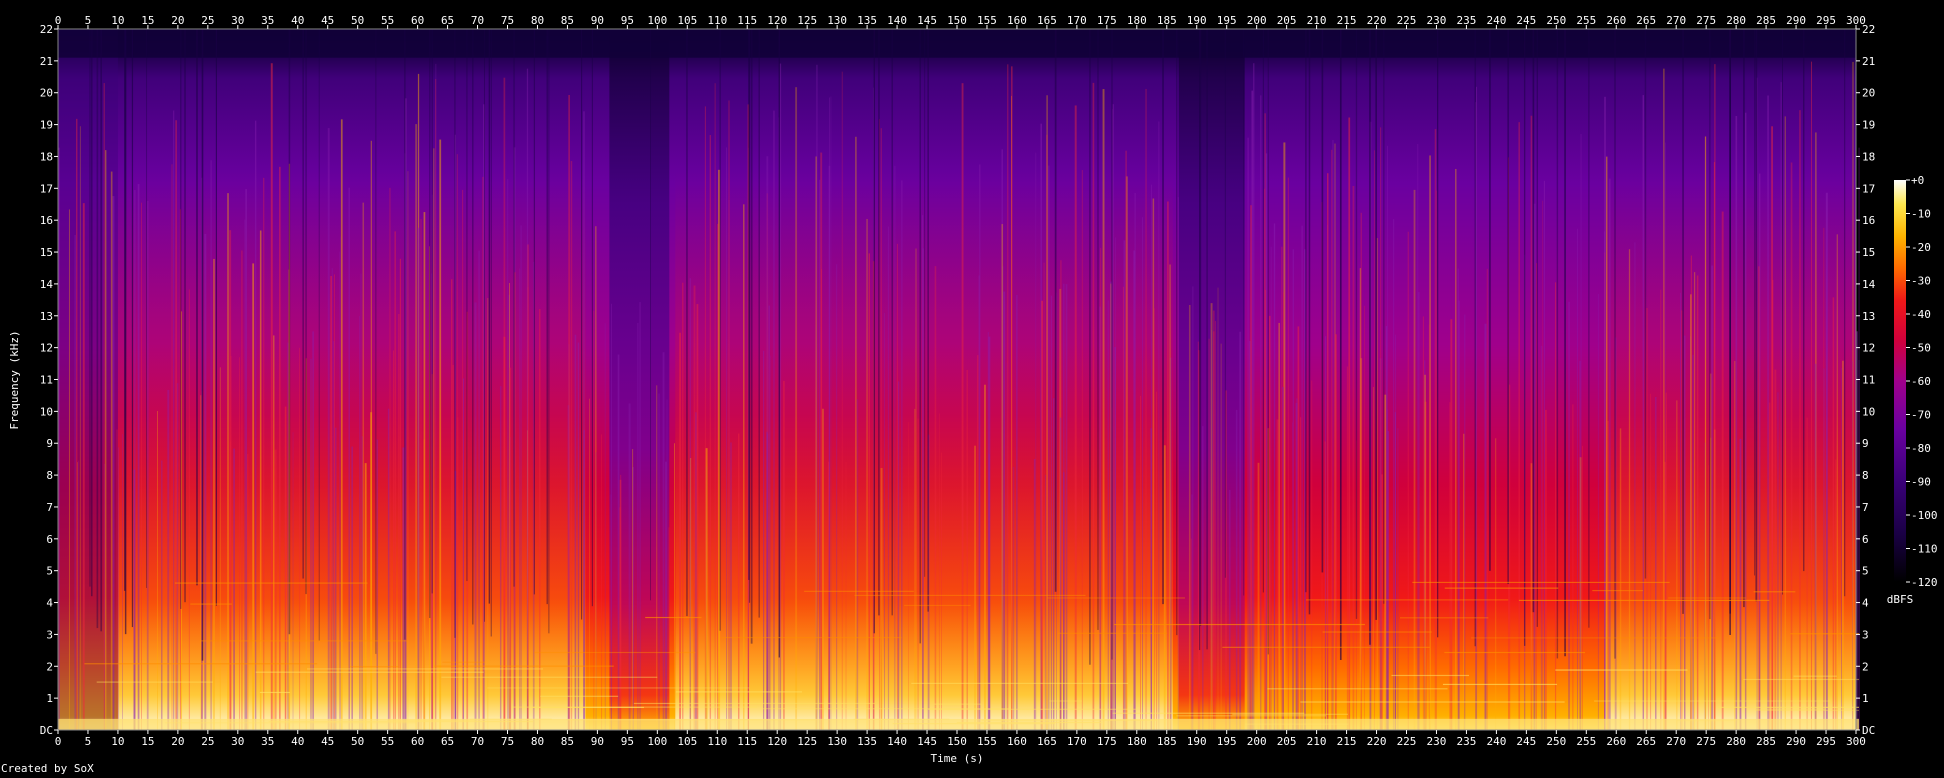 This screenshot has height=778, width=1944. Describe the element at coordinates (1868, 348) in the screenshot. I see `y-tick-label: 12` at that location.